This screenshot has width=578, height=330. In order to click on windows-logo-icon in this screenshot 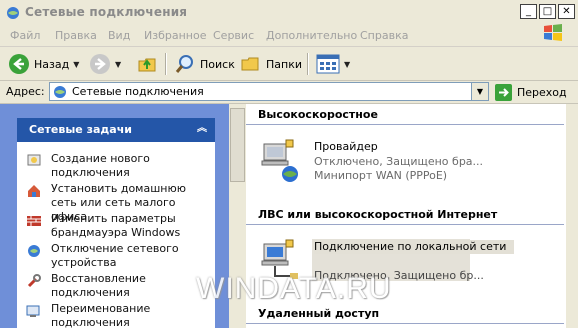, I will do `click(553, 32)`.